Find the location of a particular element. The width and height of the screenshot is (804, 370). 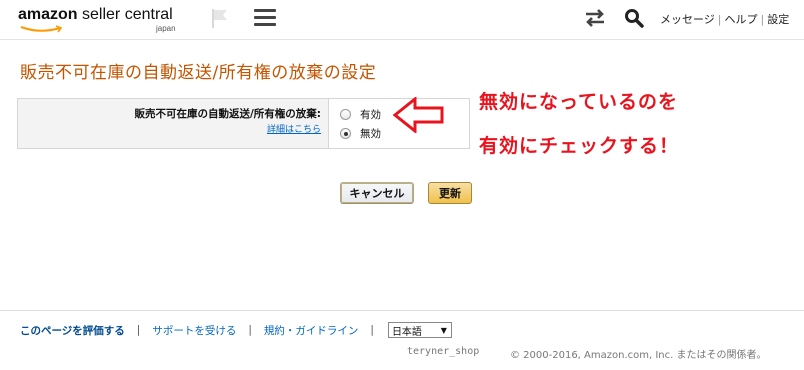

details-link: 詳細はこちら is located at coordinates (294, 128).